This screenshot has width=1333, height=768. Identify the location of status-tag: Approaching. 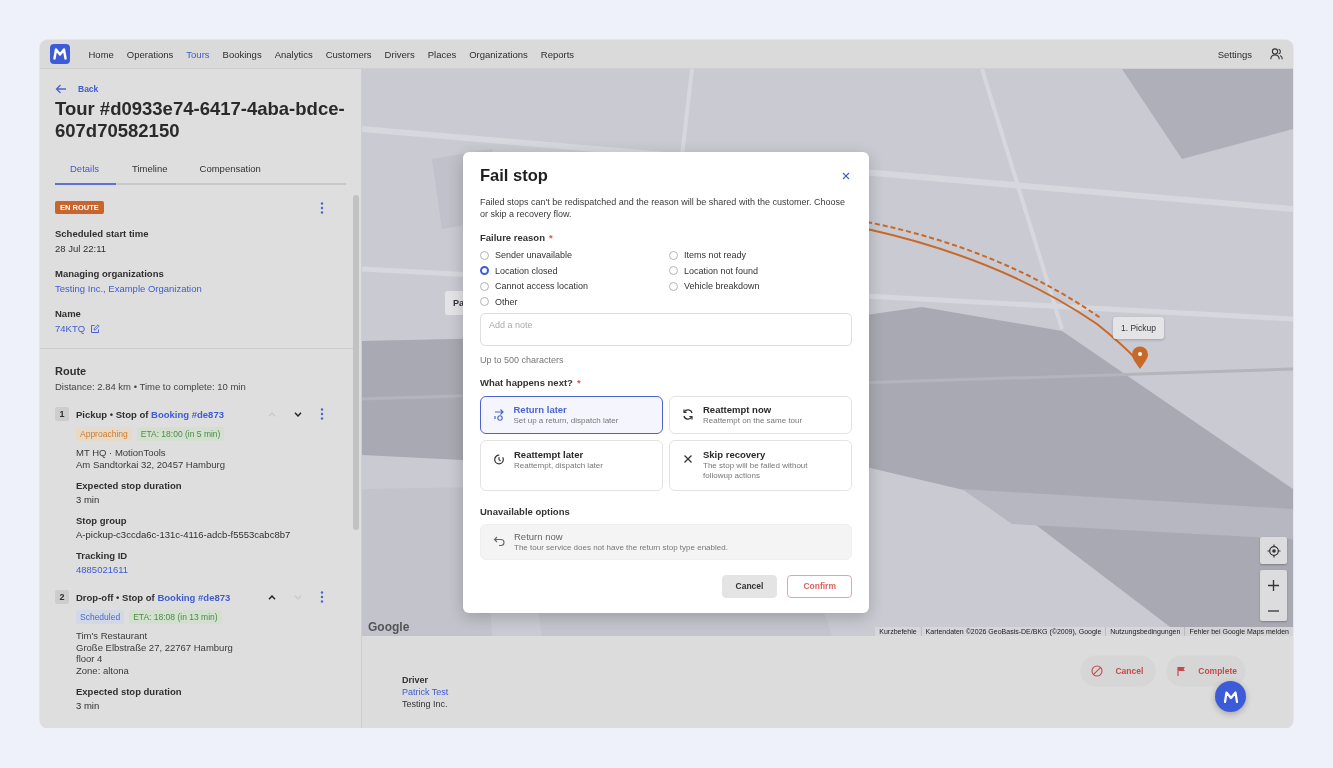
(104, 434).